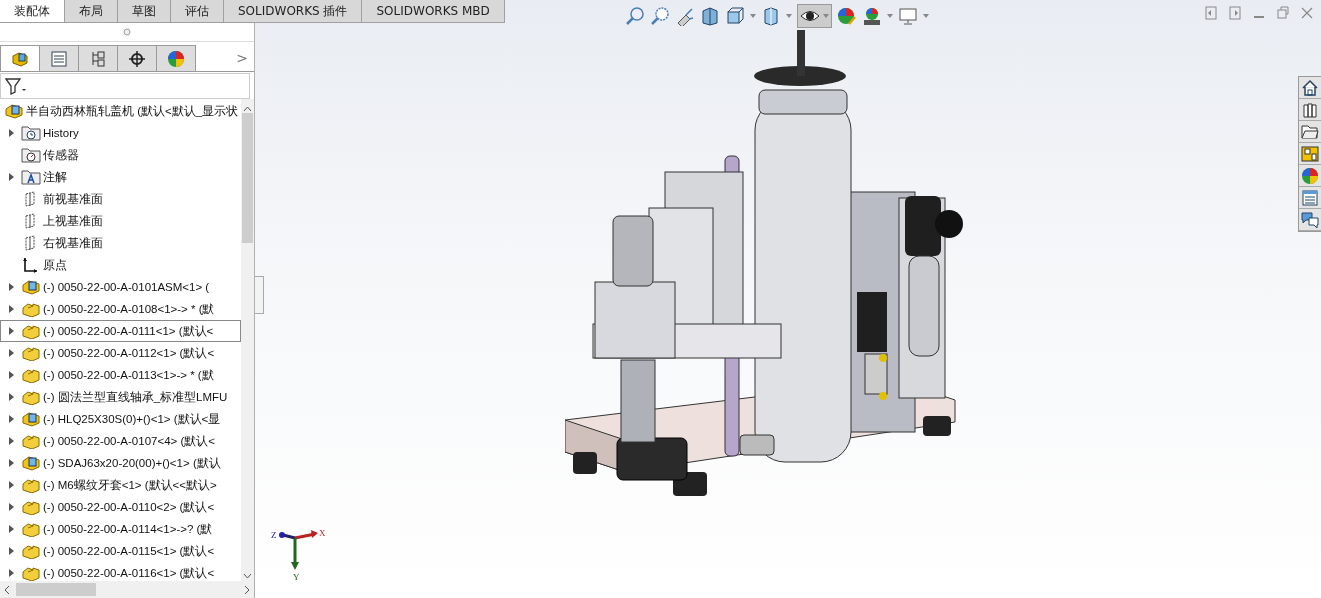 This screenshot has width=1321, height=598. What do you see at coordinates (242, 58) in the screenshot?
I see `more-tabs-arrow: >` at bounding box center [242, 58].